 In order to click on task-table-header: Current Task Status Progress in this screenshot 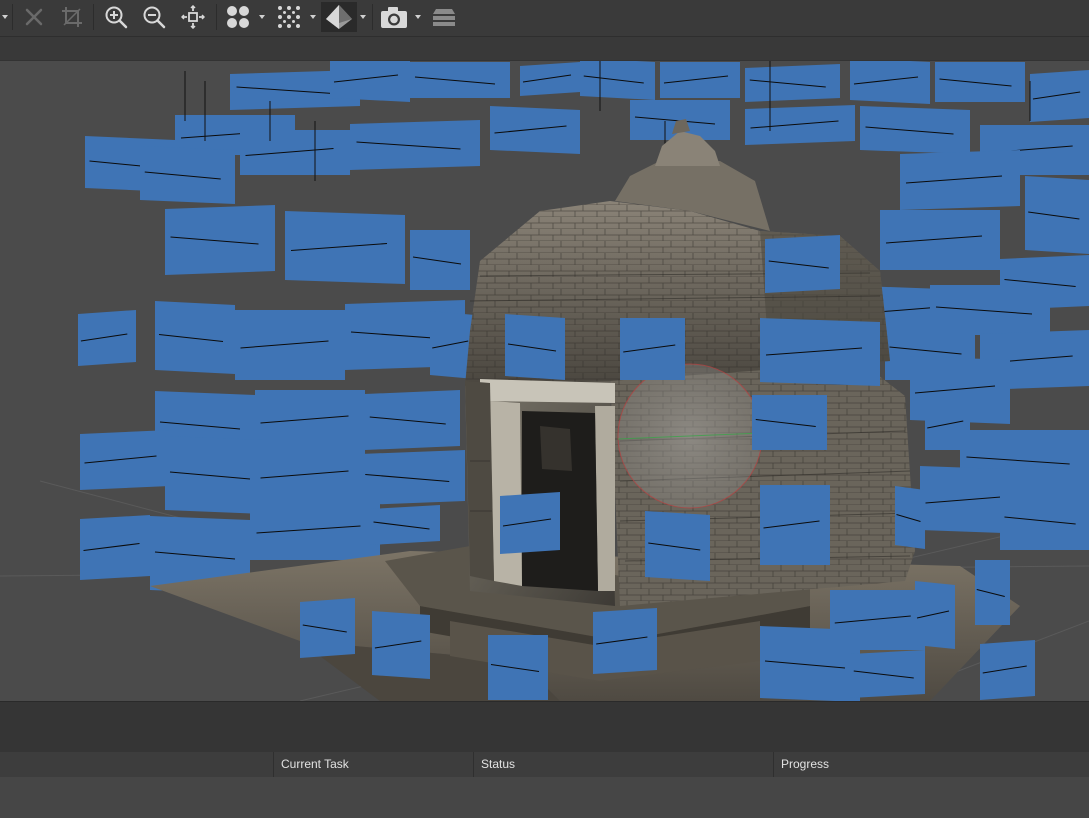, I will do `click(544, 764)`.